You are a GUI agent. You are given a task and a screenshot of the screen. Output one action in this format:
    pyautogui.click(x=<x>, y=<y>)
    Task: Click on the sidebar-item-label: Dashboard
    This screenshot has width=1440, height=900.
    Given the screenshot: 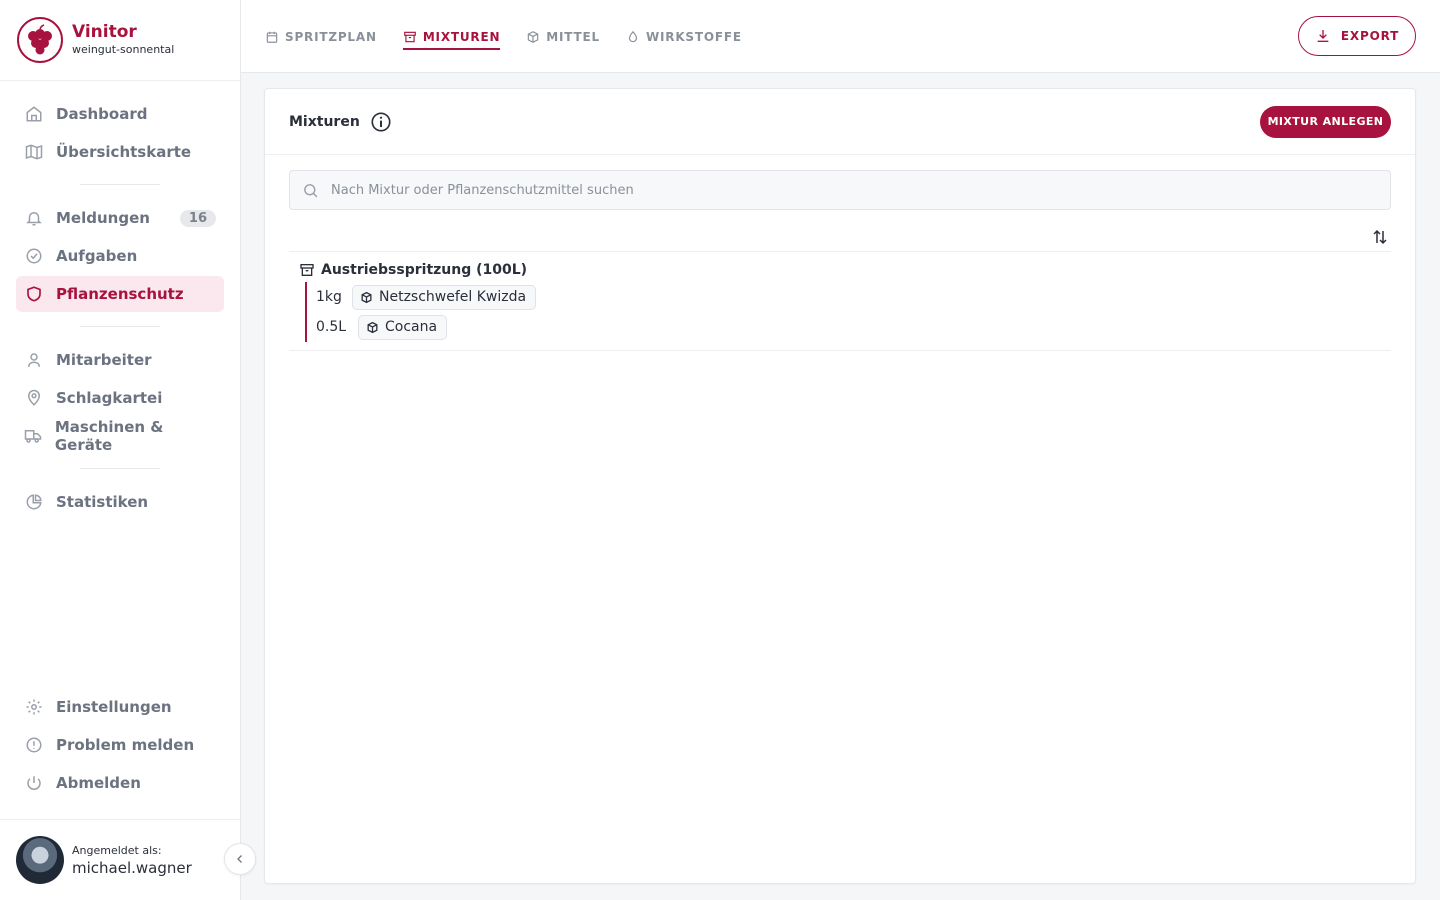 What is the action you would take?
    pyautogui.click(x=102, y=114)
    